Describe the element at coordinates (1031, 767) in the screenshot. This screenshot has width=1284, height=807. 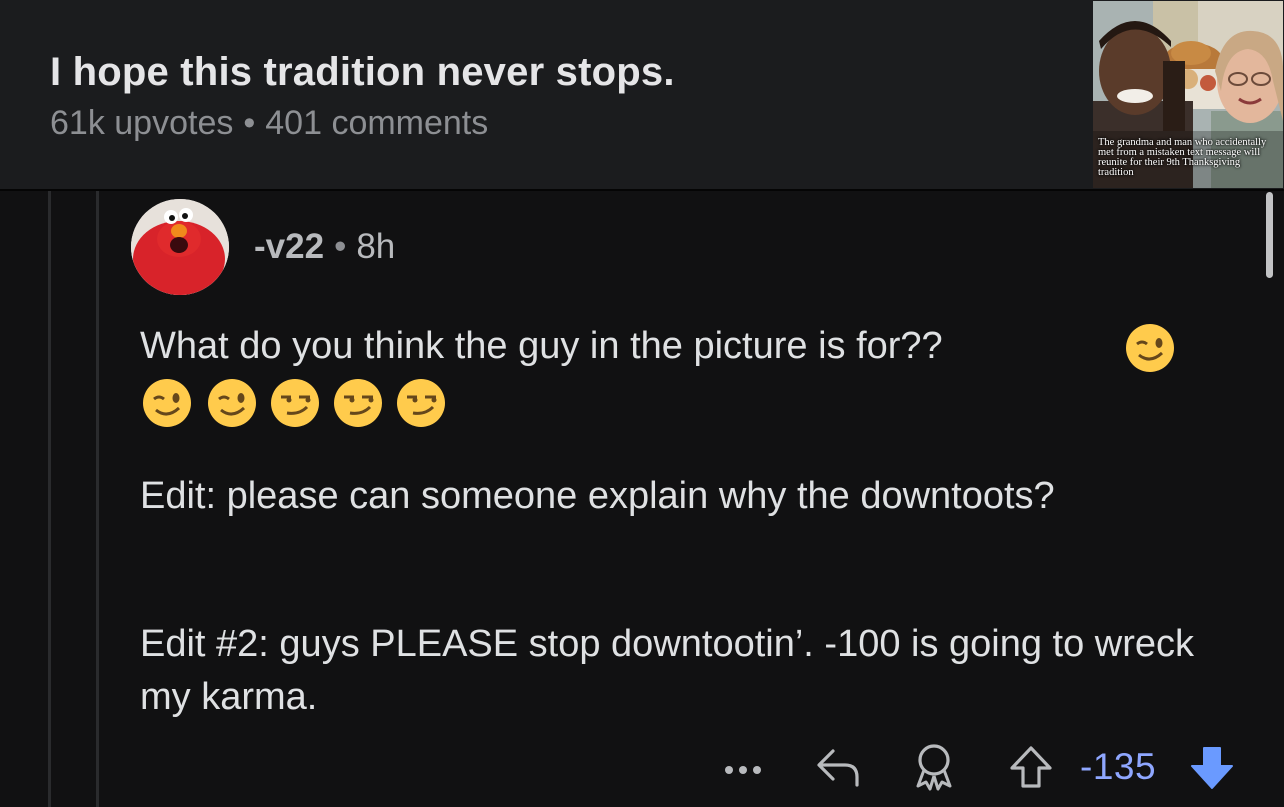
I see `upvote-icon` at that location.